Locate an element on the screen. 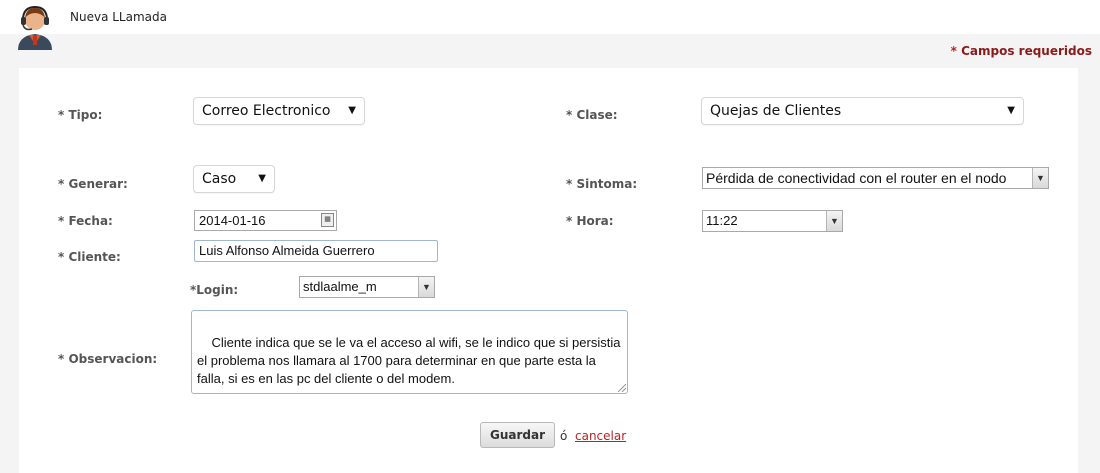 The height and width of the screenshot is (473, 1100). generar-select: Caso ▼ is located at coordinates (234, 179).